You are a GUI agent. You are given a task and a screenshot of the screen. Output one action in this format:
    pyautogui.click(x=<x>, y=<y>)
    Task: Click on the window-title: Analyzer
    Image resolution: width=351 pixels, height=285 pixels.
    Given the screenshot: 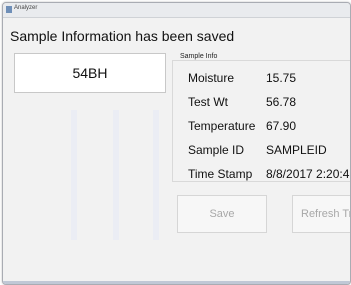 What is the action you would take?
    pyautogui.click(x=26, y=8)
    